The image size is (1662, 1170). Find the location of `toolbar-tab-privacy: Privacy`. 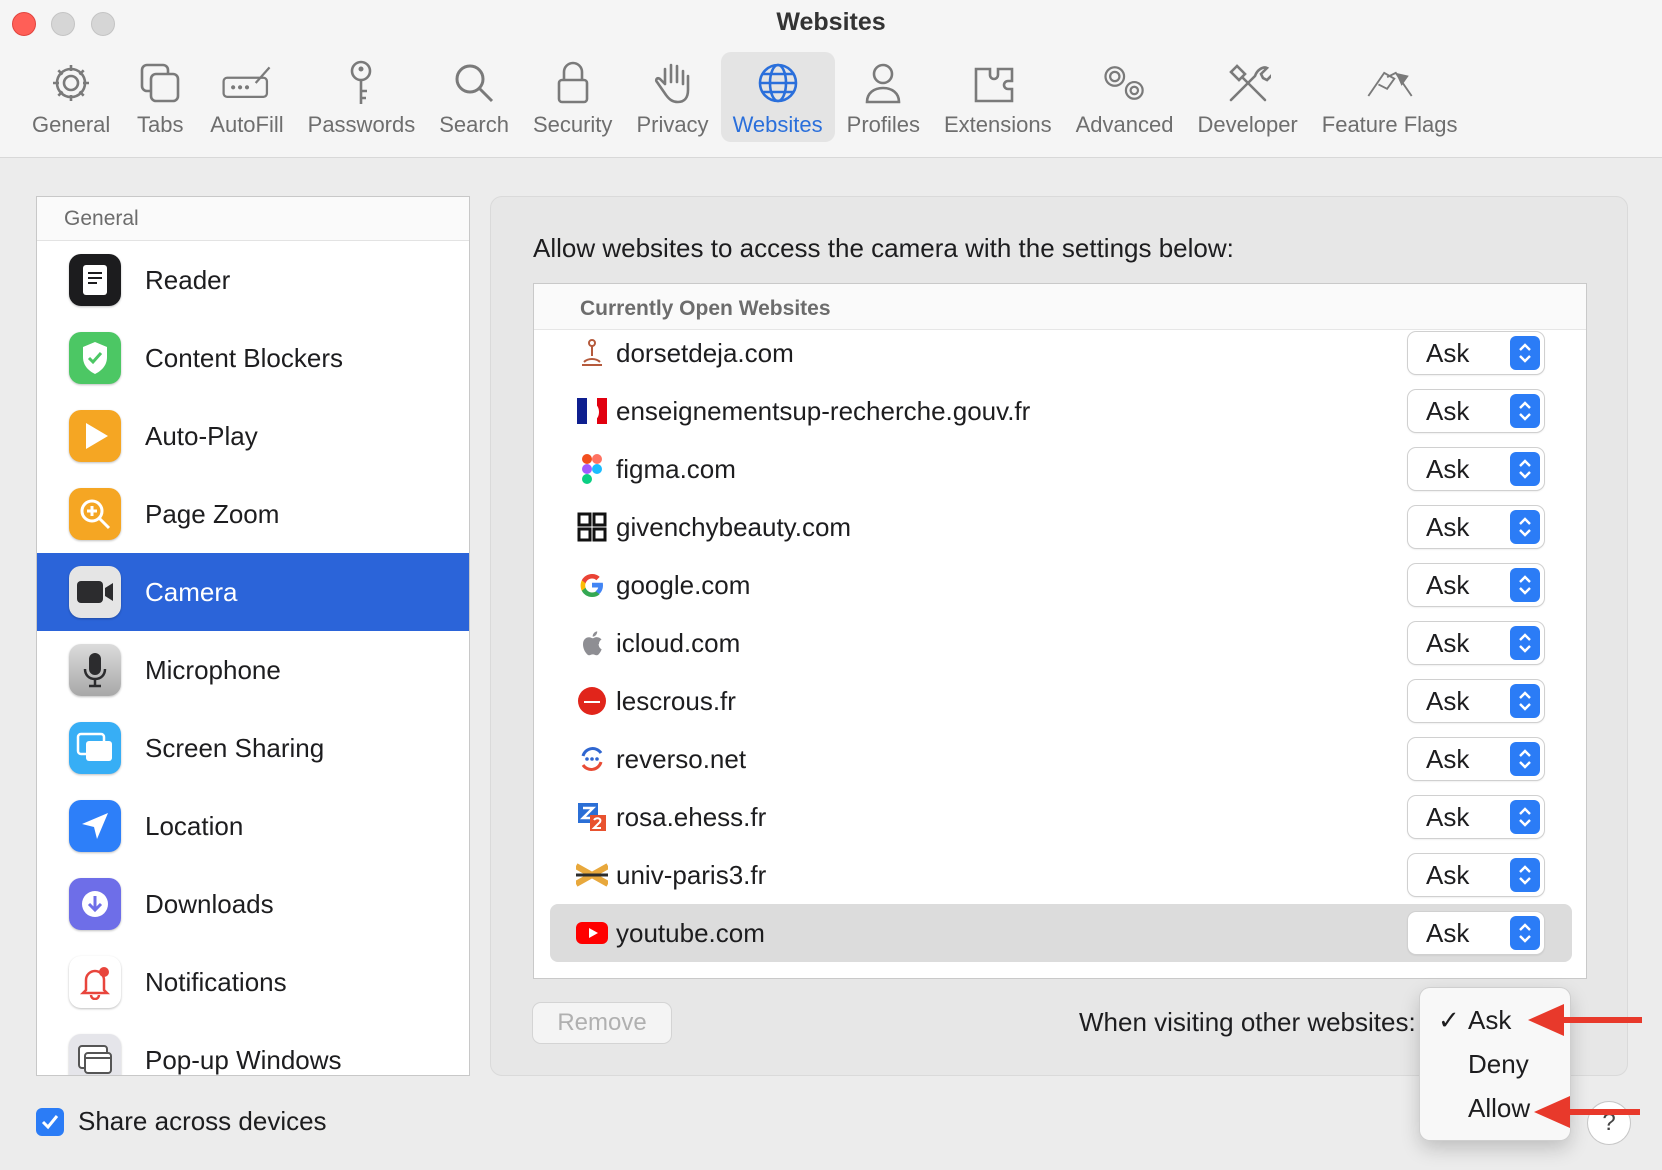

toolbar-tab-privacy: Privacy is located at coordinates (672, 97).